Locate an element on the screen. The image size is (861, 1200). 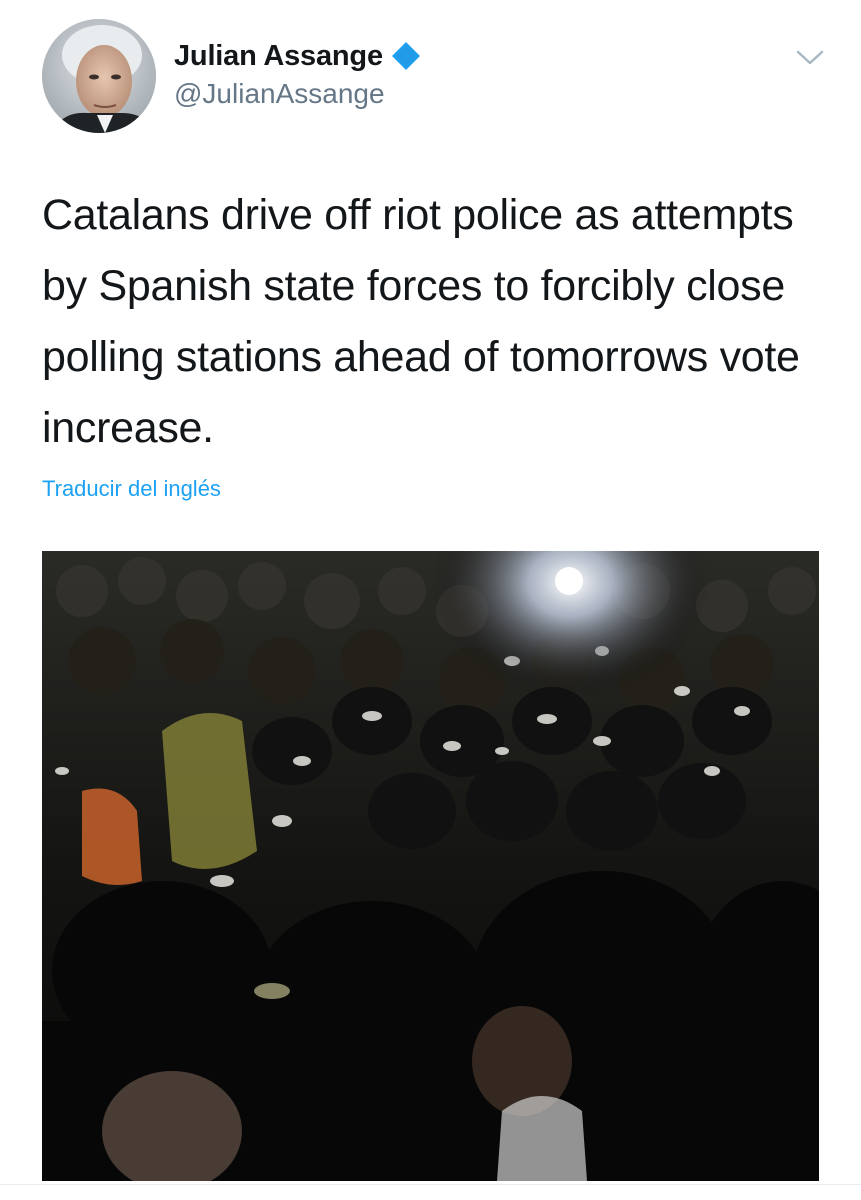
author-display-name: Julian Assange is located at coordinates (278, 56).